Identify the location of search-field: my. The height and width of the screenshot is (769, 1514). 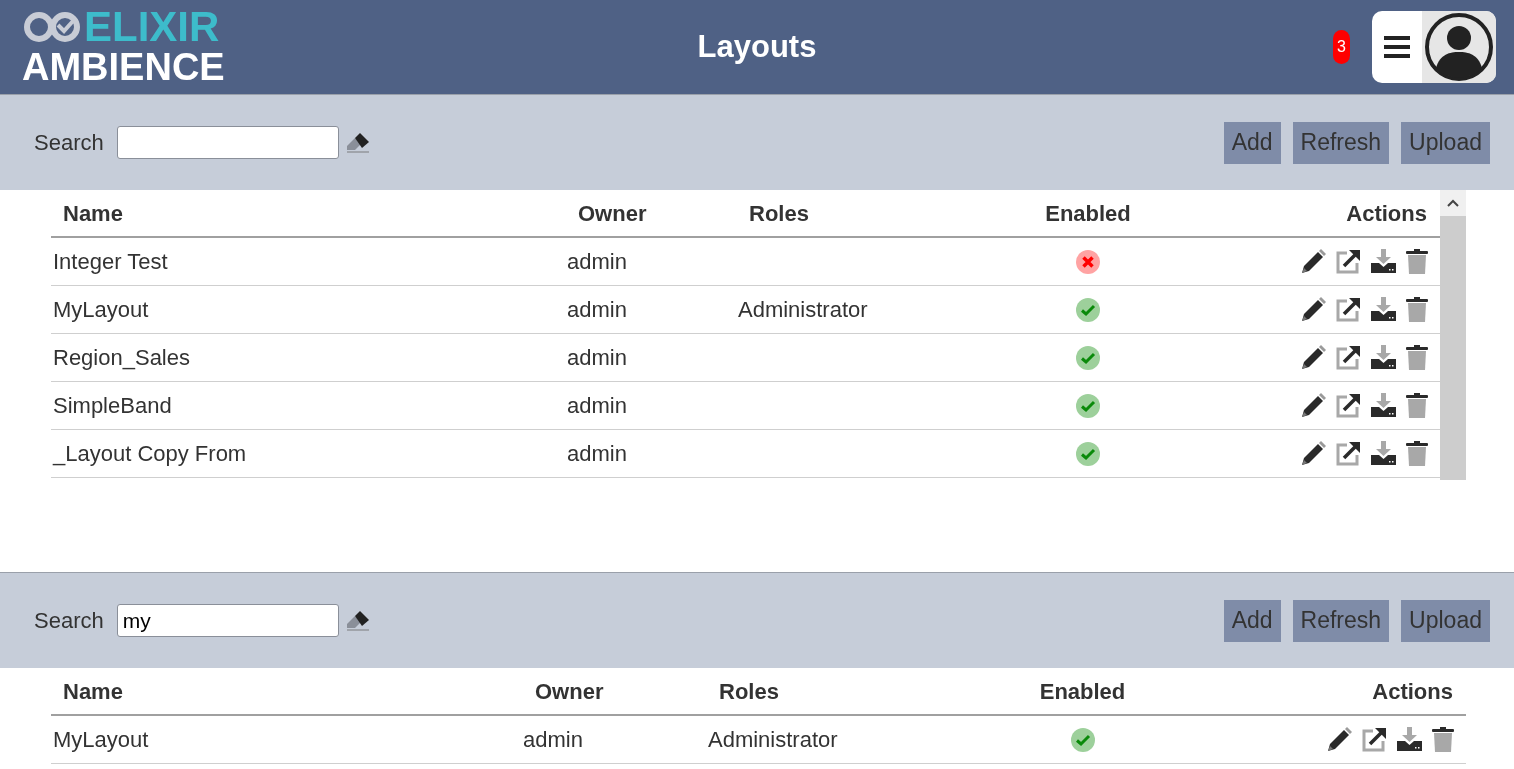
(227, 620).